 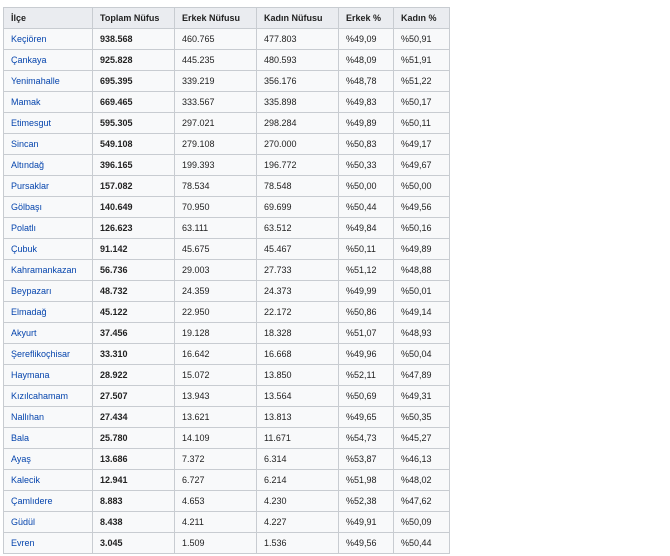 I want to click on female-percent-cell: %50,00, so click(x=421, y=186).